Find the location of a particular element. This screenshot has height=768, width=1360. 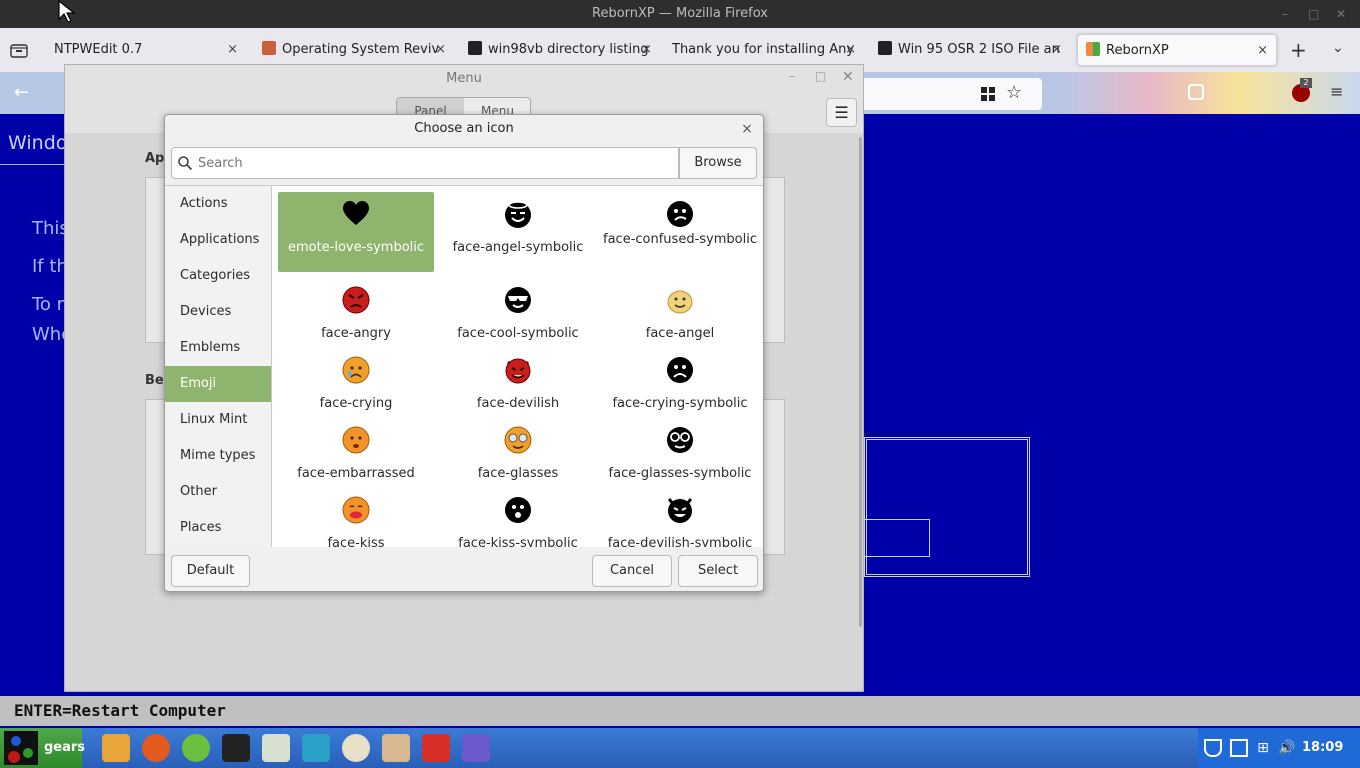

extension-badge: 2 is located at coordinates (1306, 83).